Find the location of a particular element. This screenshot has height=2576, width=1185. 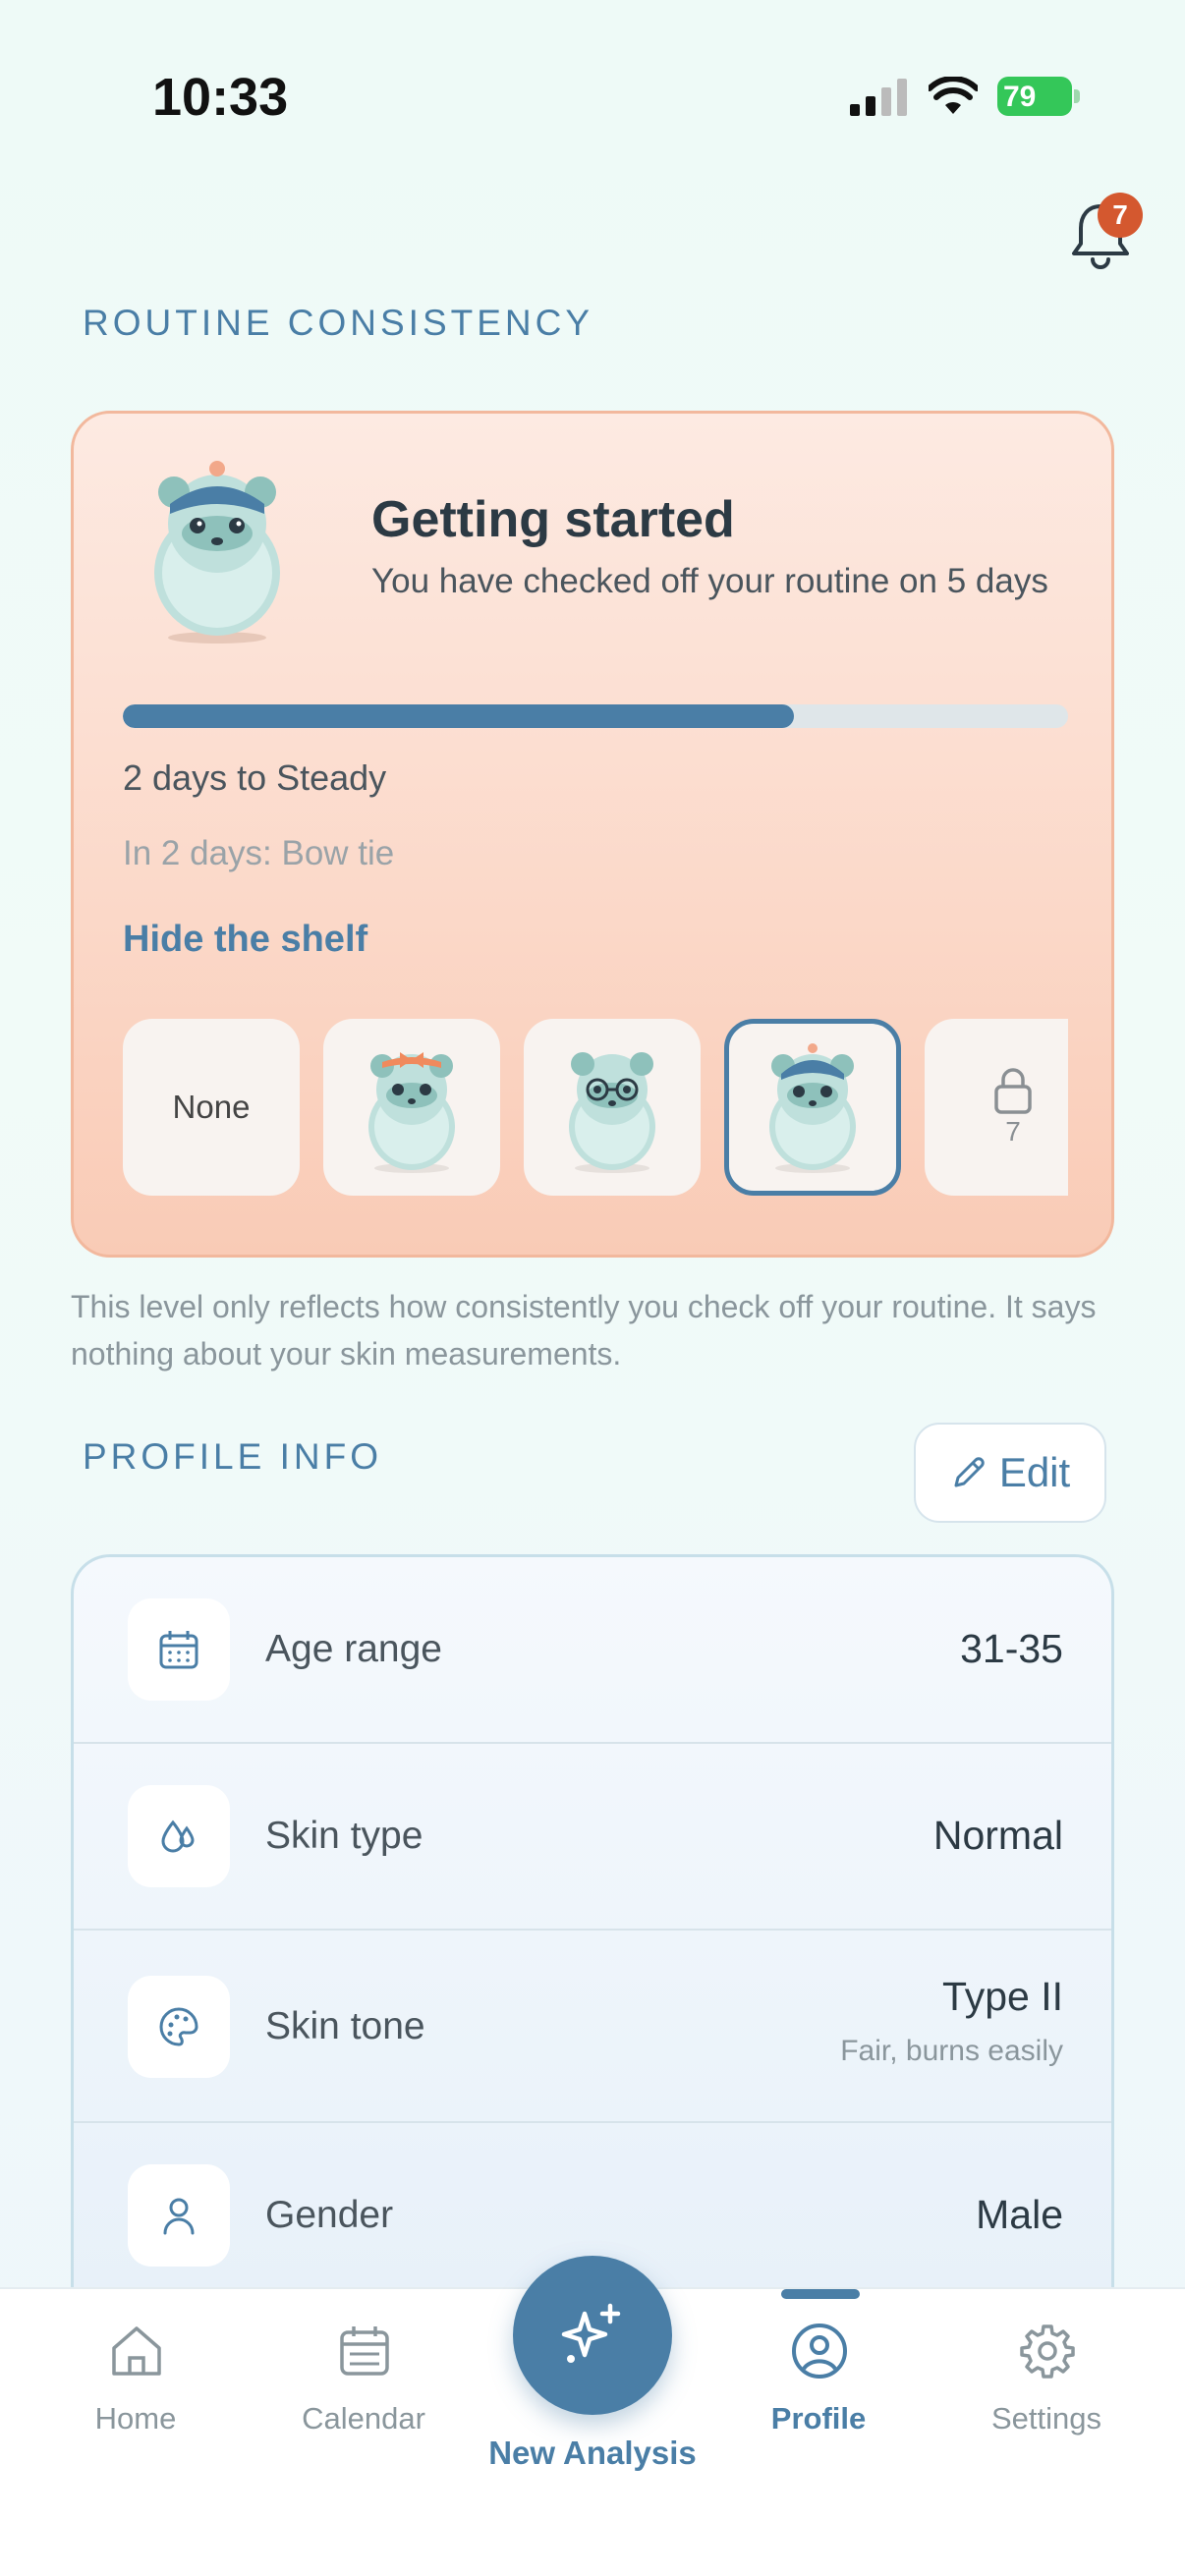

home-icon is located at coordinates (136, 2351).